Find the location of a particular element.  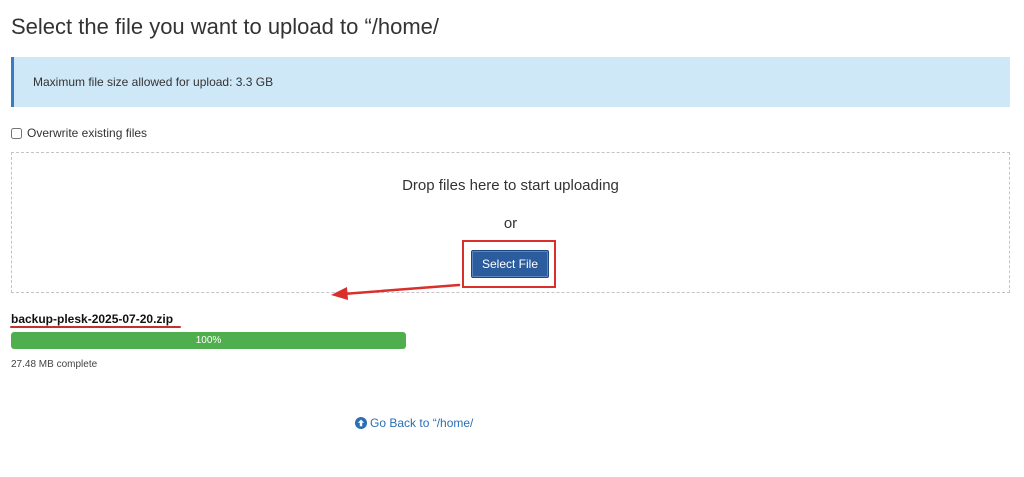

upload-progress-bar: 100% is located at coordinates (208, 340).